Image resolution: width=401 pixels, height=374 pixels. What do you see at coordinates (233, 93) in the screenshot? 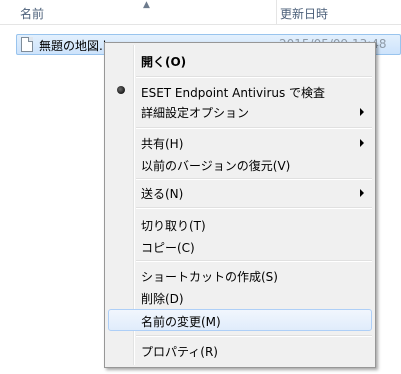
I see `menu-item-label: ESET Endpoint Antivirus で検査` at bounding box center [233, 93].